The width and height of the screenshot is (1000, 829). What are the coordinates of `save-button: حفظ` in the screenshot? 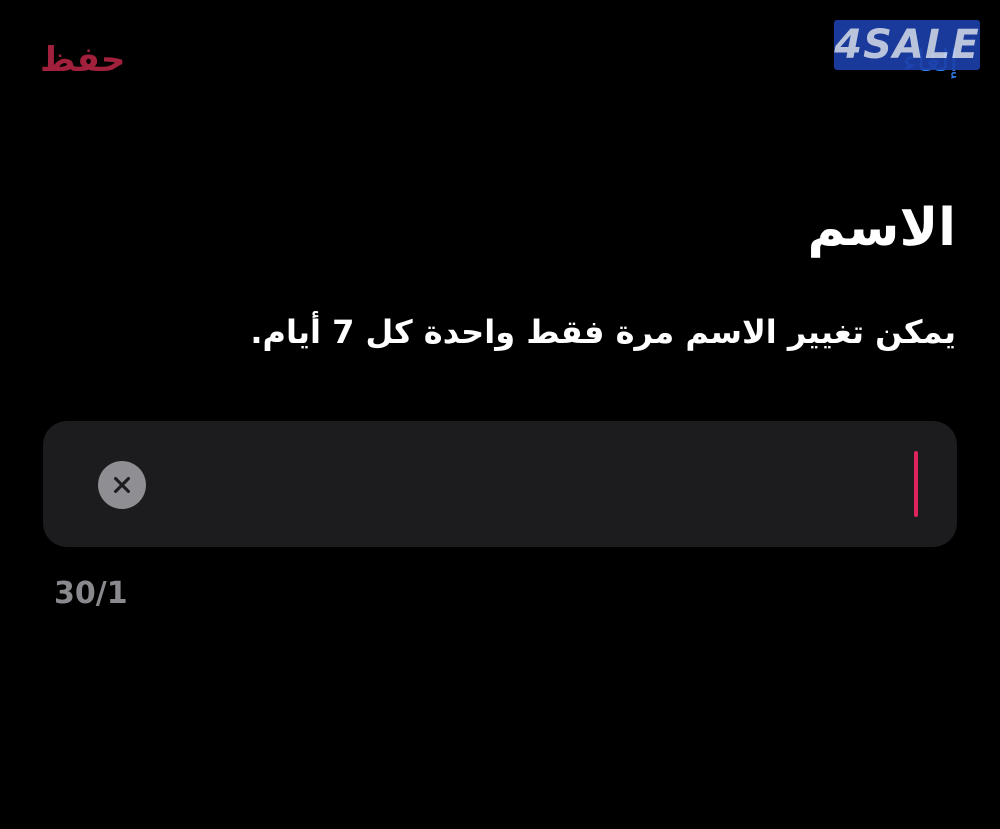 It's located at (82, 60).